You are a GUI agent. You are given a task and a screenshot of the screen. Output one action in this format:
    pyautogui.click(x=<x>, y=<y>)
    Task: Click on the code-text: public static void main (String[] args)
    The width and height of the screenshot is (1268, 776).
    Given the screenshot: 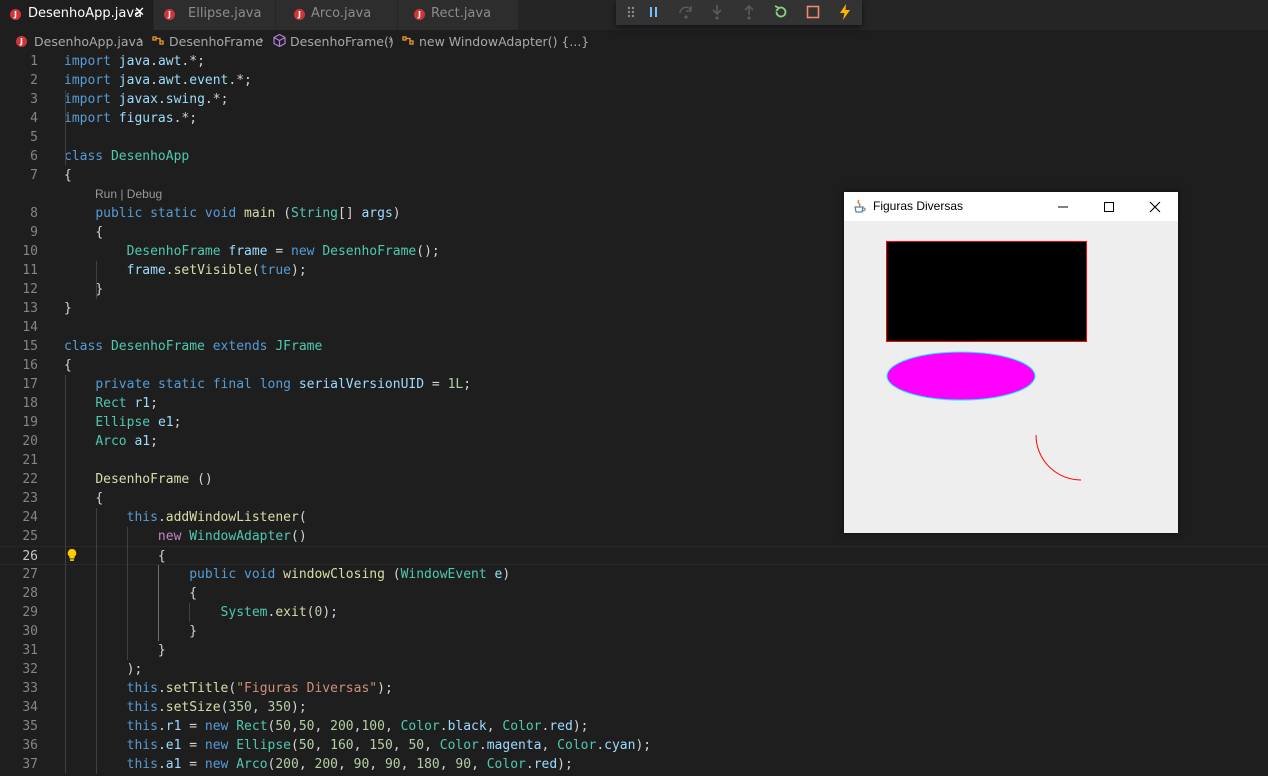 What is the action you would take?
    pyautogui.click(x=248, y=213)
    